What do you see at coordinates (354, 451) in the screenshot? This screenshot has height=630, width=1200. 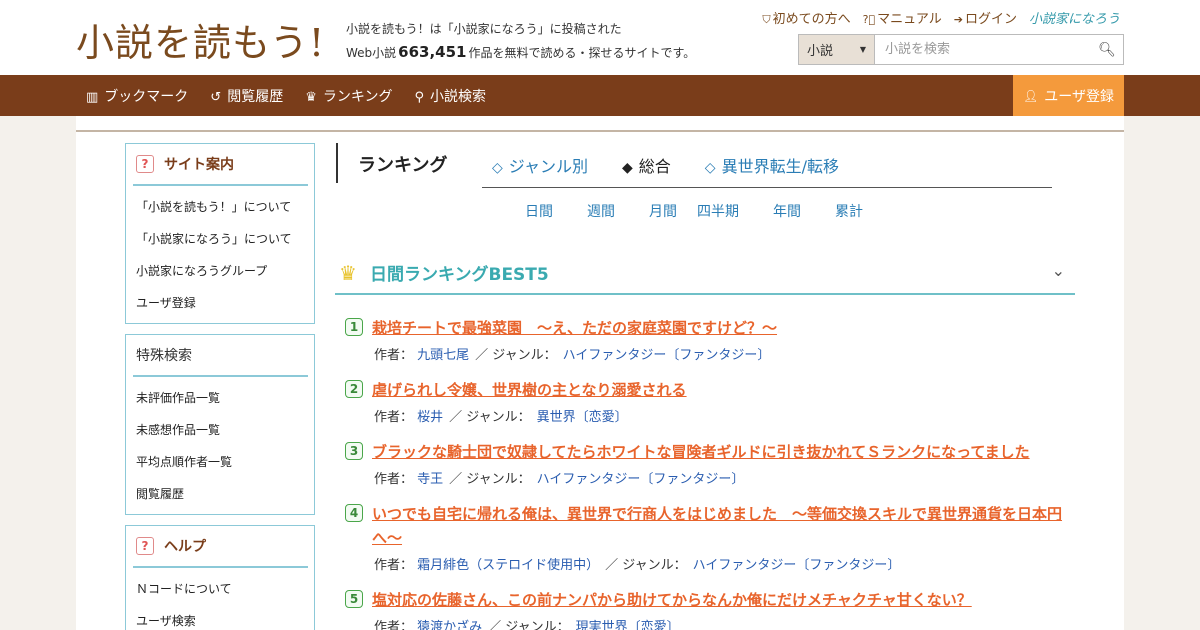 I see `rank-number: 3` at bounding box center [354, 451].